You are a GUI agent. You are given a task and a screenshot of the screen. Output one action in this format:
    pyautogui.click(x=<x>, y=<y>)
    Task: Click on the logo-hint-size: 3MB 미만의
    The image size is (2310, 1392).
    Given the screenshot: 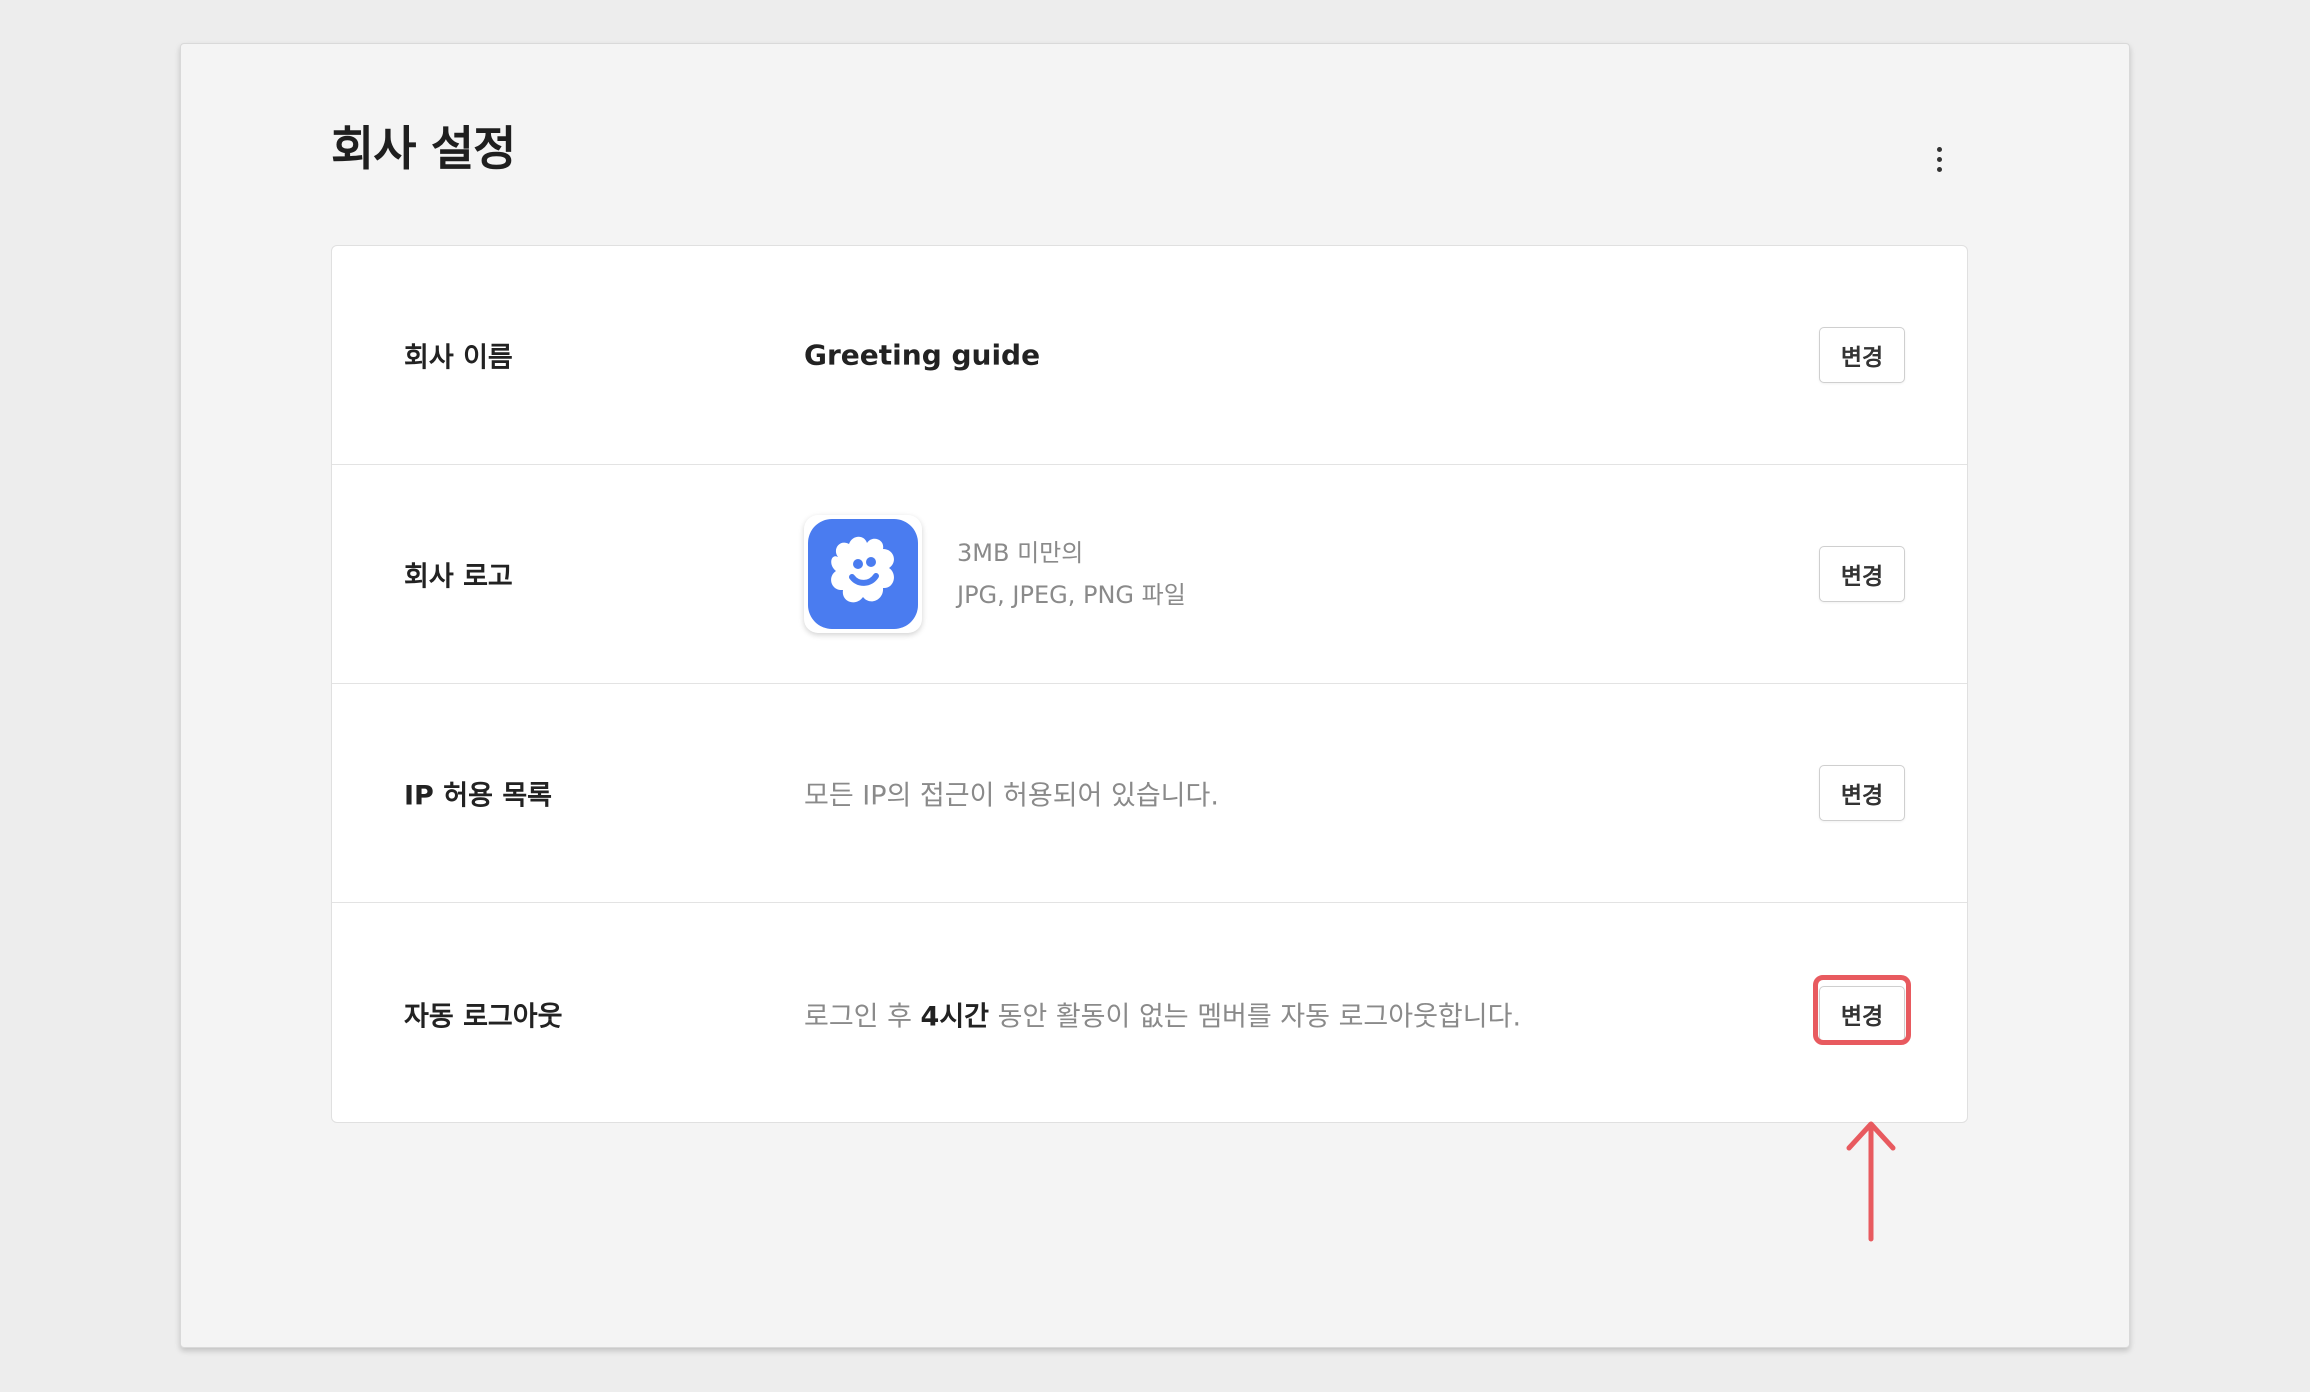 What is the action you would take?
    pyautogui.click(x=1020, y=553)
    